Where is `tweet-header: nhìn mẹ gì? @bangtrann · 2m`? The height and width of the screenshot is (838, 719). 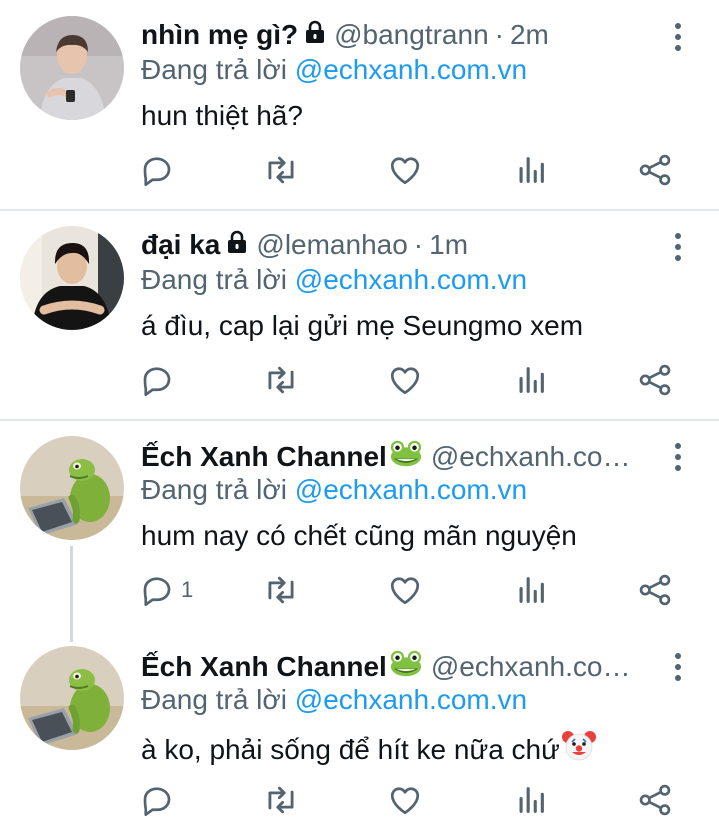 tweet-header: nhìn mẹ gì? @bangtrann · 2m is located at coordinates (345, 35).